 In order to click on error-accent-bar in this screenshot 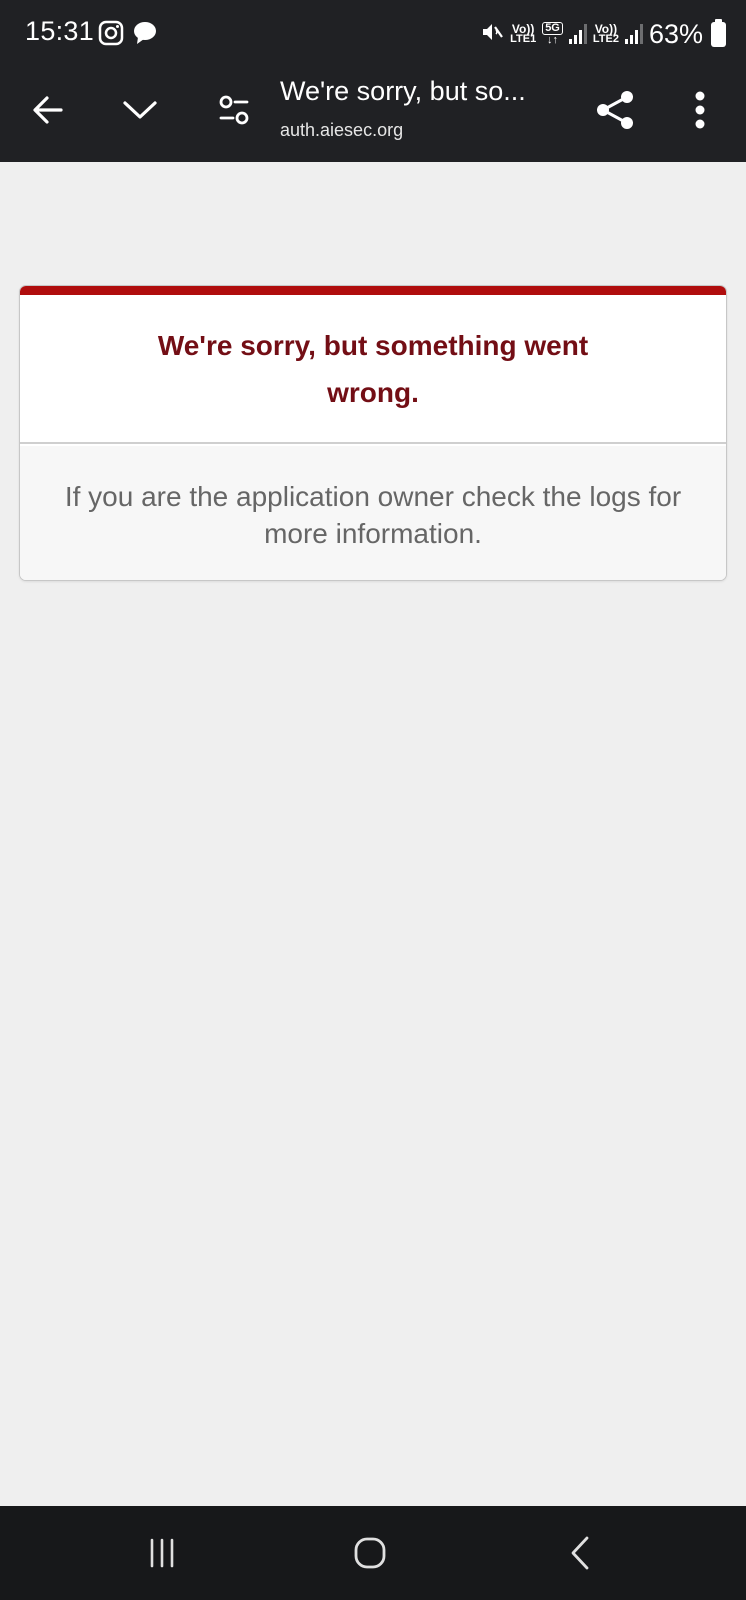, I will do `click(373, 290)`.